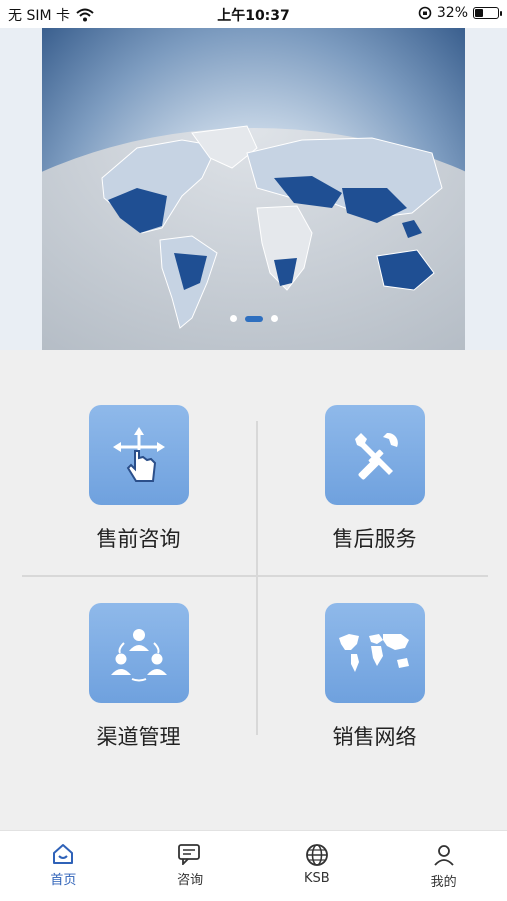 Image resolution: width=507 pixels, height=901 pixels. Describe the element at coordinates (443, 882) in the screenshot. I see `tab-mine-label: 我的` at that location.